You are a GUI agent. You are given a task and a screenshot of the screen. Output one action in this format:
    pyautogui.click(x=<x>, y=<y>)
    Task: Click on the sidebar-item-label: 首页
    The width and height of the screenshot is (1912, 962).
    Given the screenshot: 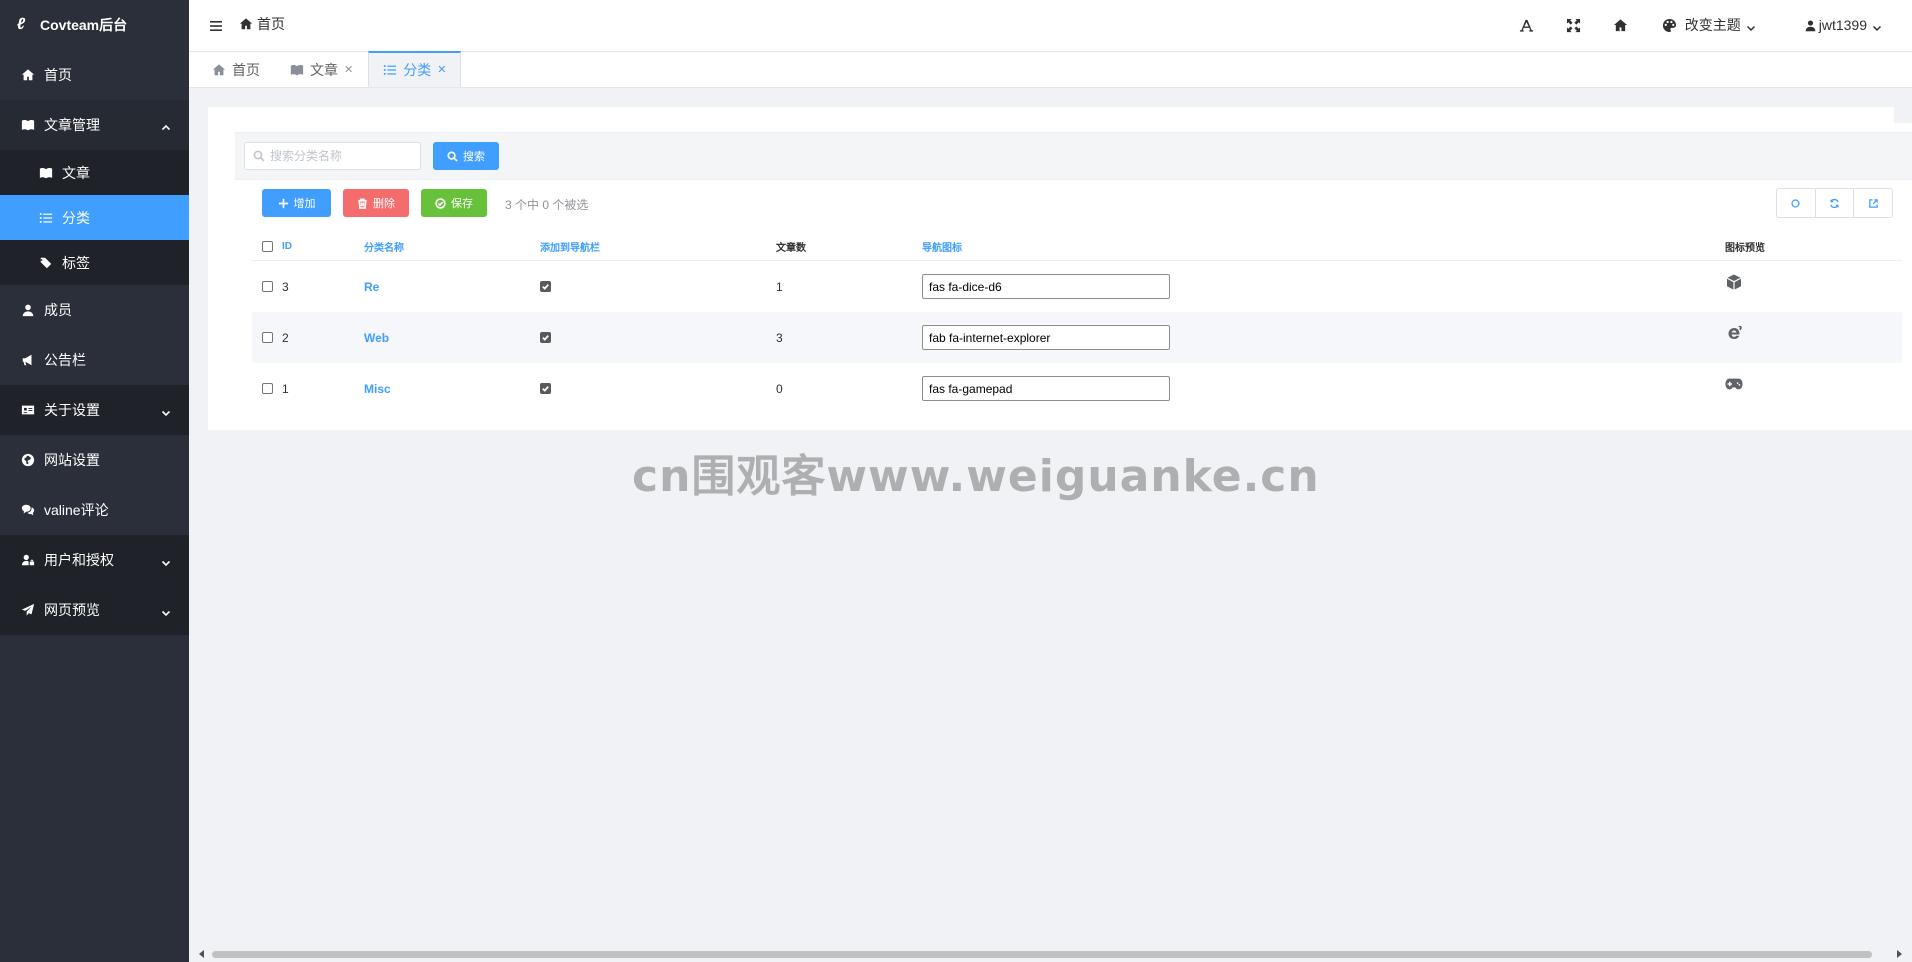 What is the action you would take?
    pyautogui.click(x=58, y=75)
    